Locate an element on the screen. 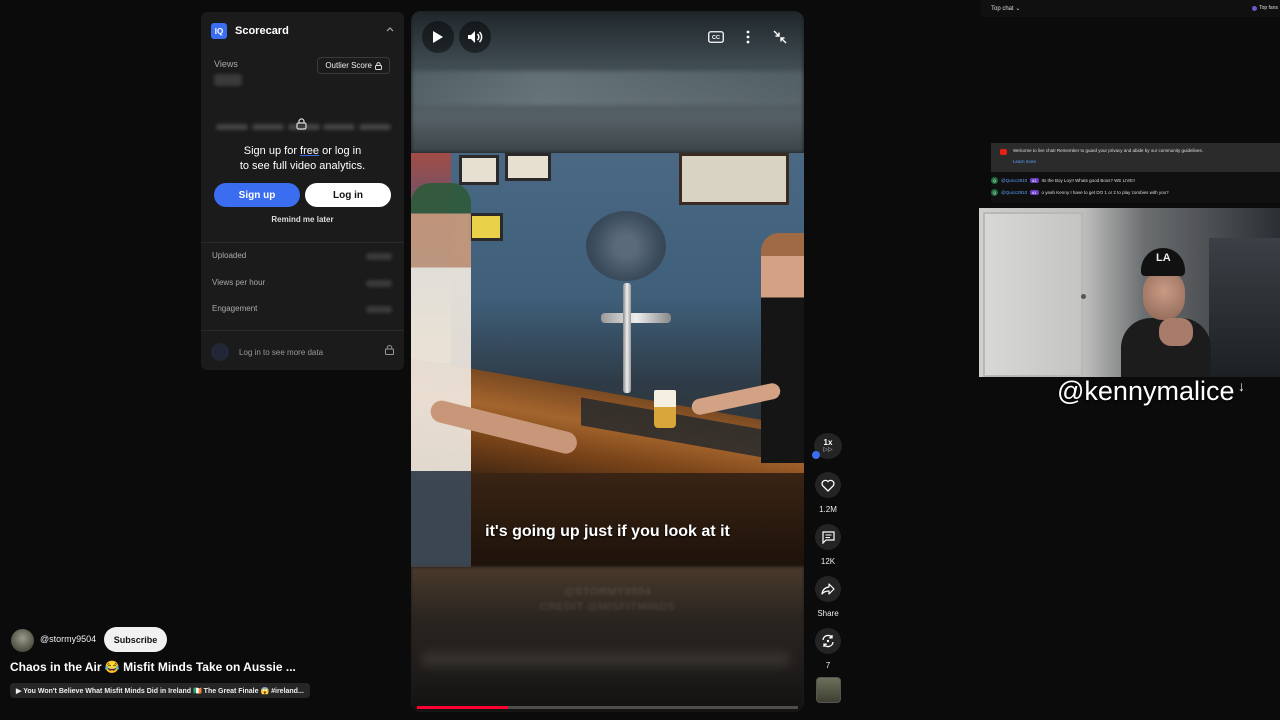 The width and height of the screenshot is (1280, 720). progress-bar is located at coordinates (607, 707).